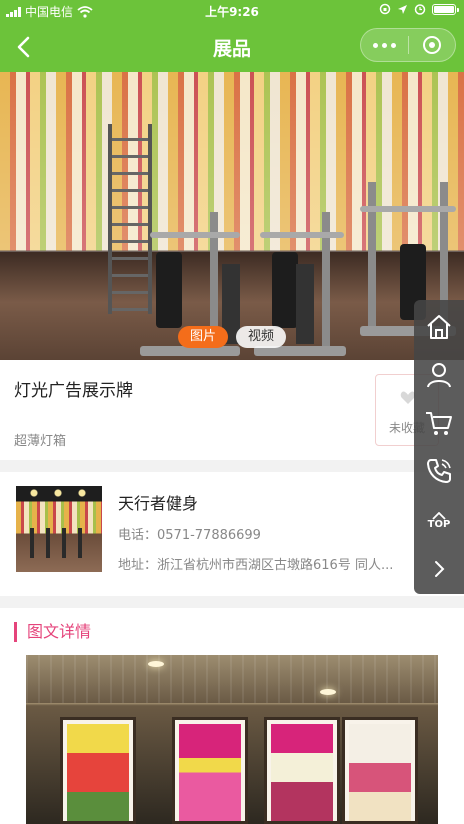  What do you see at coordinates (420, 9) in the screenshot?
I see `alarm-icon` at bounding box center [420, 9].